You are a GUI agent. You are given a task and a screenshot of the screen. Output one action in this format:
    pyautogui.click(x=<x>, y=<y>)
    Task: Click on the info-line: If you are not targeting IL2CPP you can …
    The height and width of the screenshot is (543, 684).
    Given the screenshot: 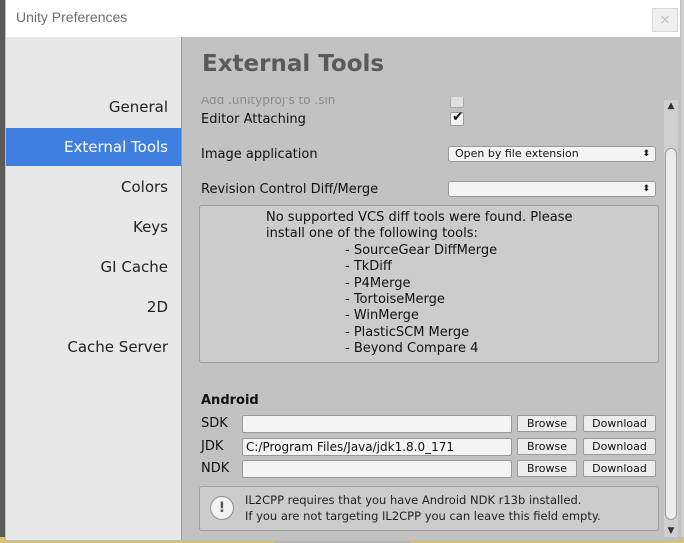 What is the action you would take?
    pyautogui.click(x=423, y=516)
    